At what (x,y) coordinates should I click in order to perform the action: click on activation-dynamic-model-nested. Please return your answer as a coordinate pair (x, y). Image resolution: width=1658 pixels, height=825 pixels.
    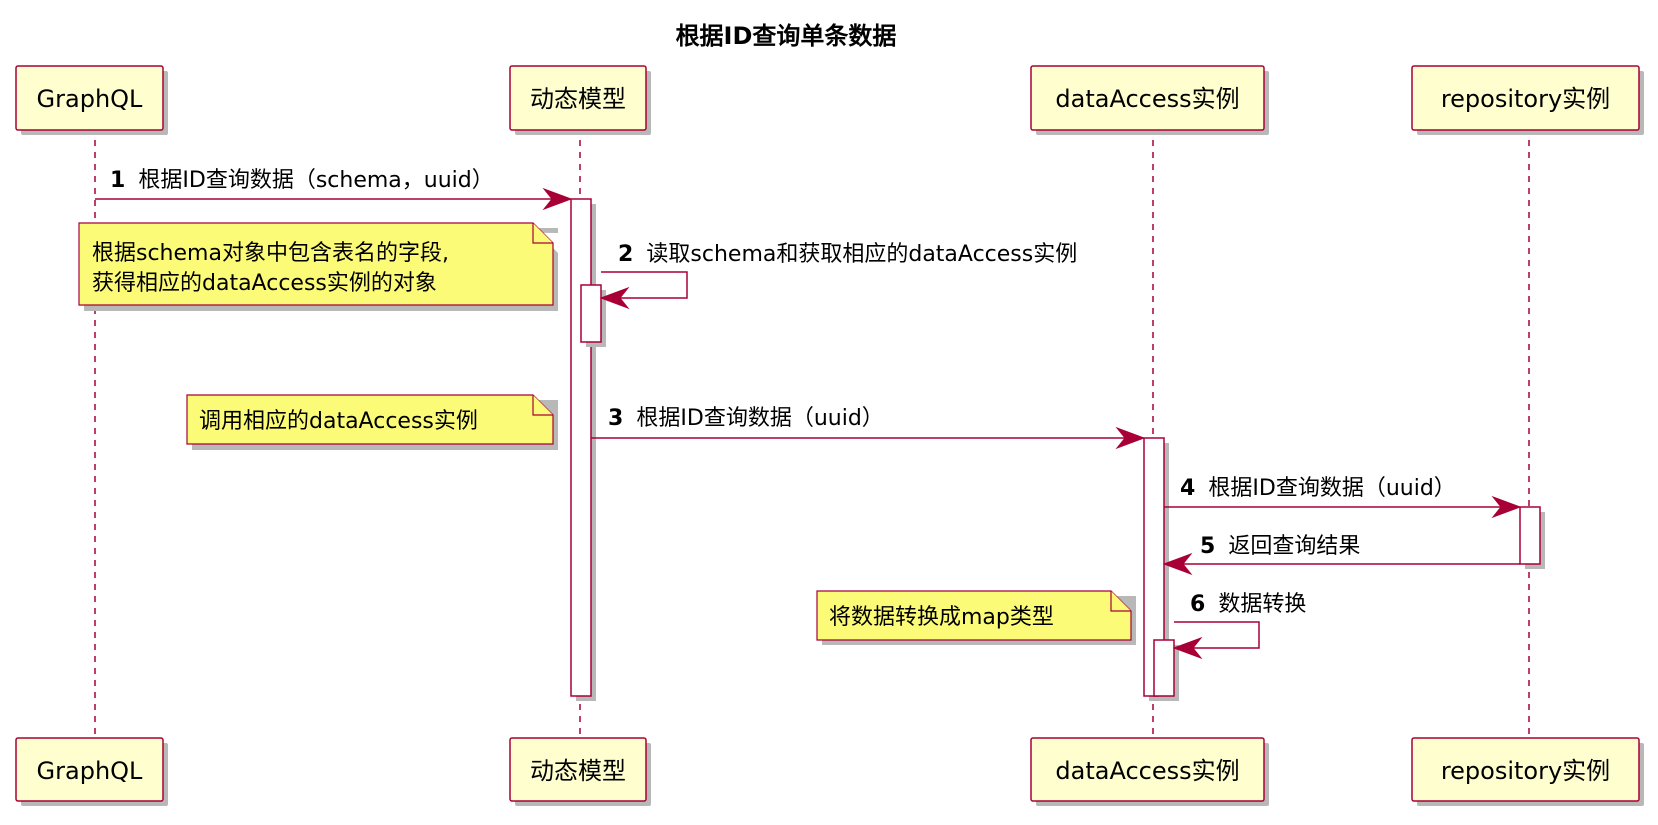
    Looking at the image, I should click on (591, 313).